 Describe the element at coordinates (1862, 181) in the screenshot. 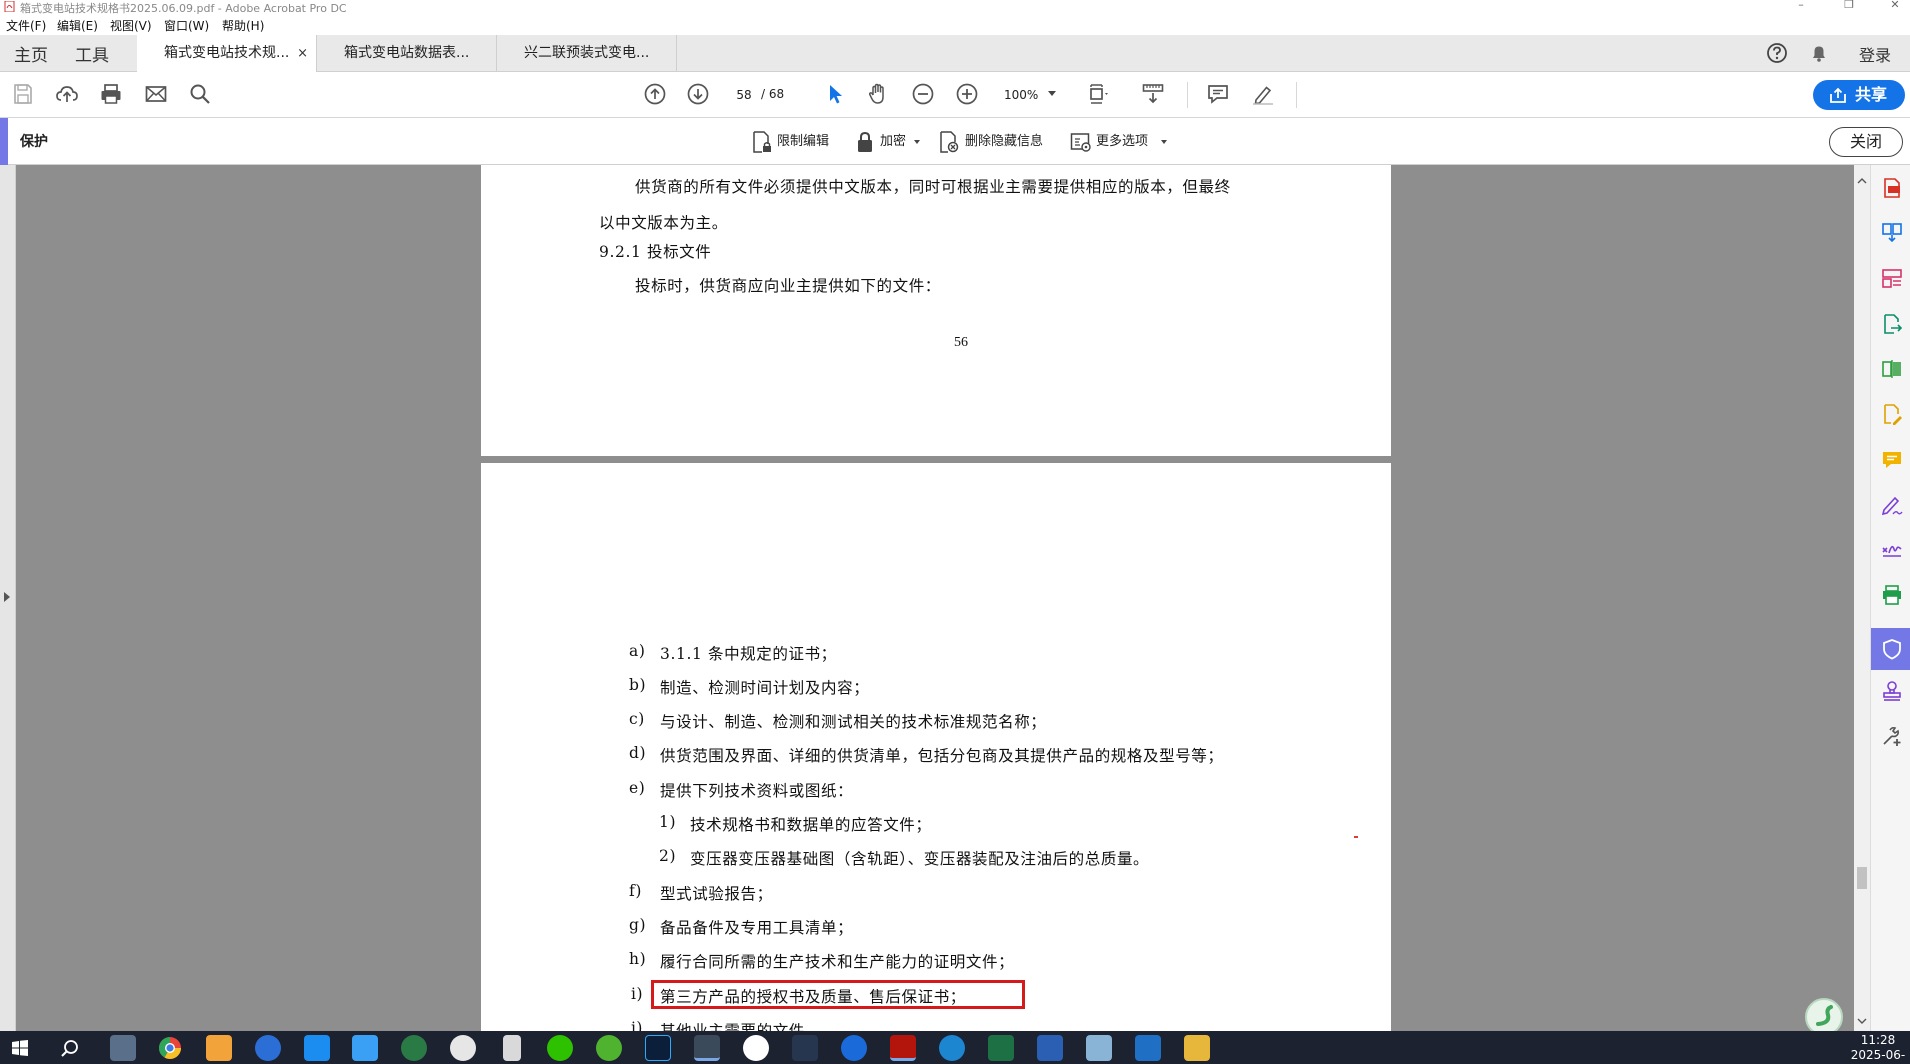

I see `scroll-up-icon` at that location.